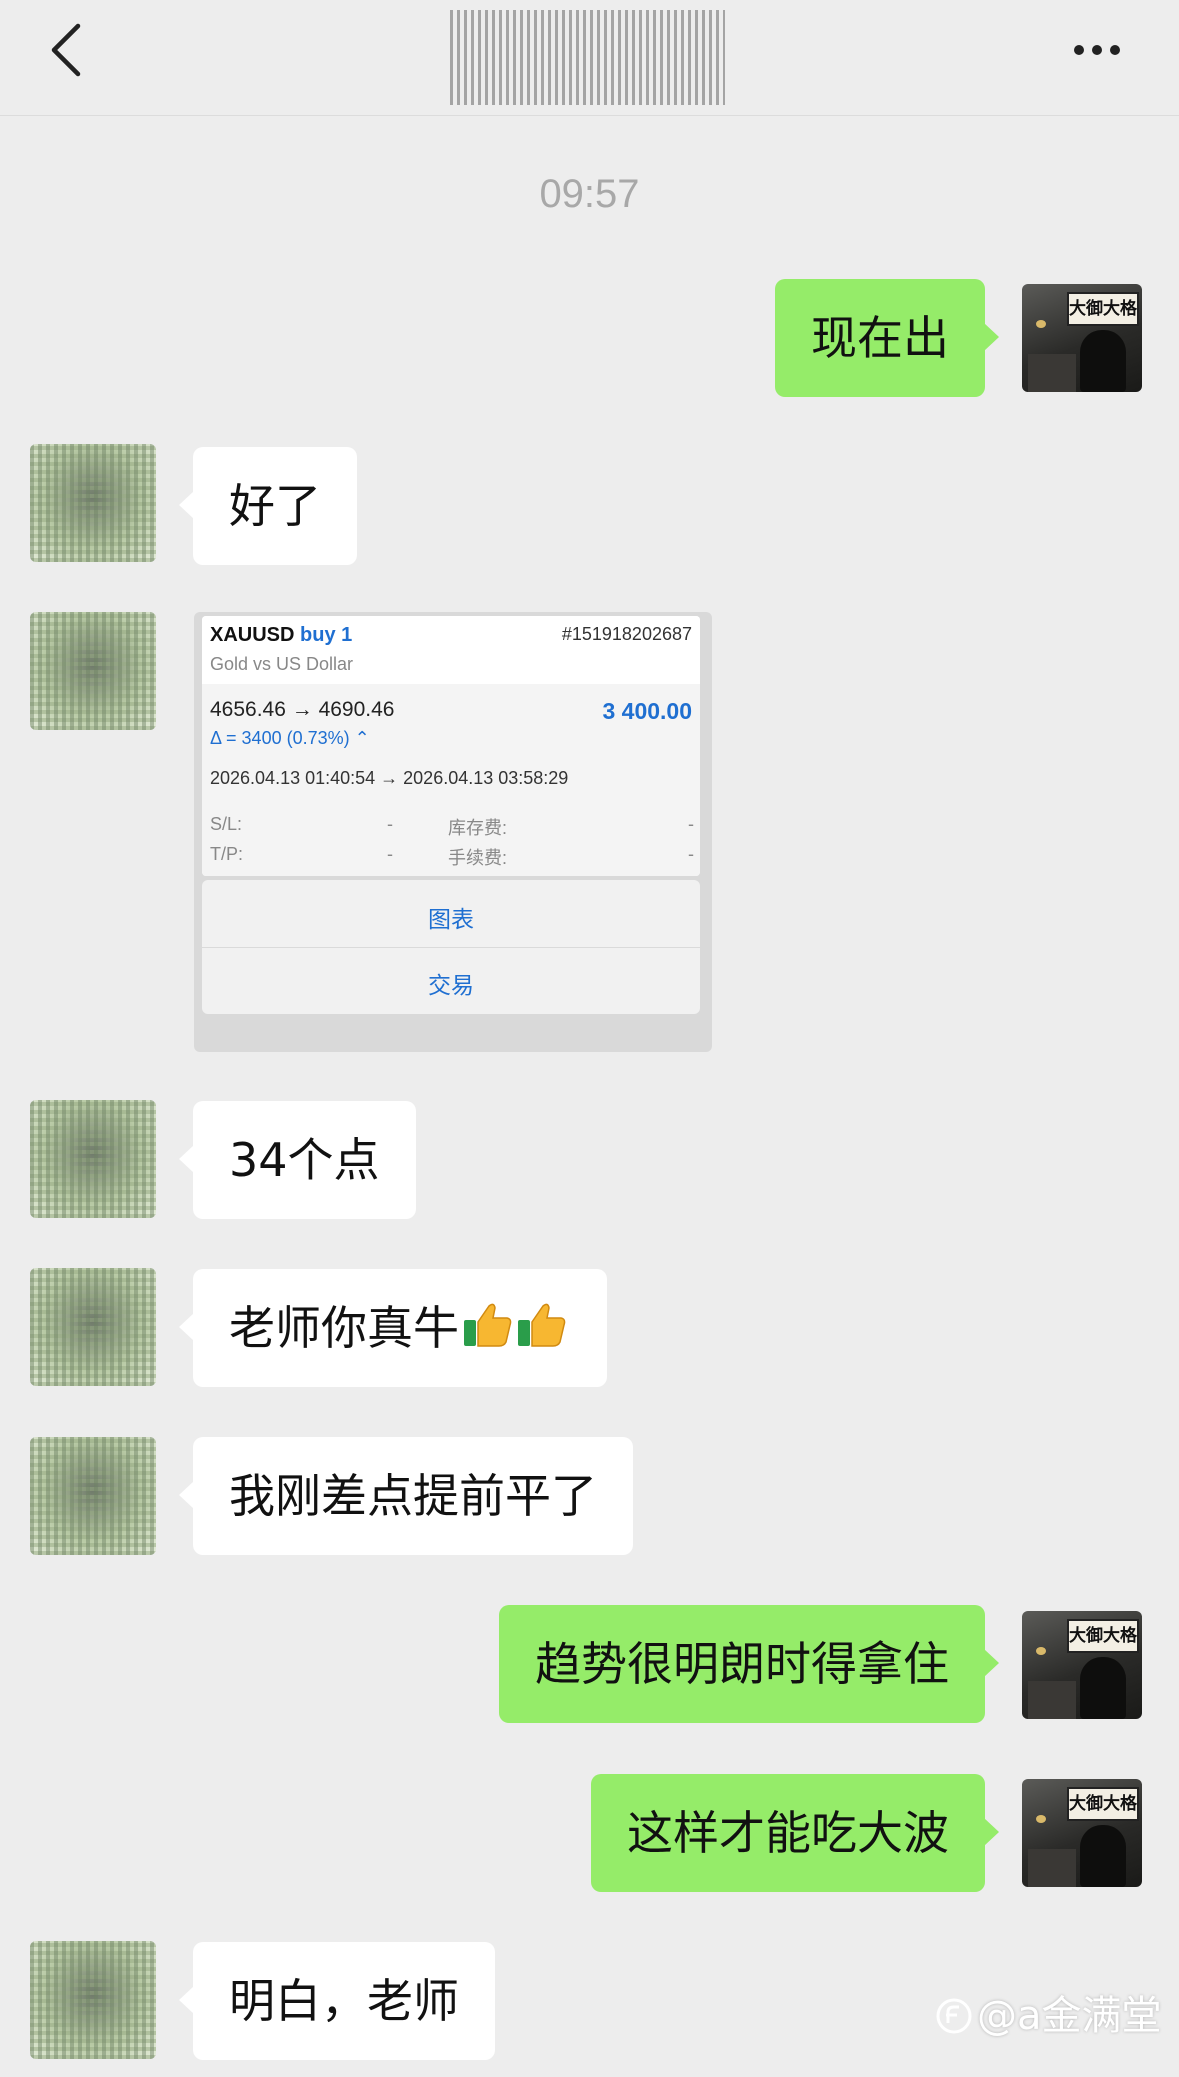 This screenshot has height=2077, width=1179. What do you see at coordinates (226, 824) in the screenshot?
I see `sl-label: S/L:` at bounding box center [226, 824].